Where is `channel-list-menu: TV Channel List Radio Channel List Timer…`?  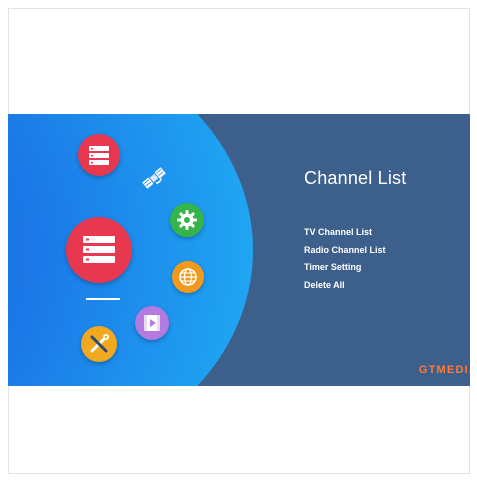
channel-list-menu: TV Channel List Radio Channel List Timer… is located at coordinates (345, 259).